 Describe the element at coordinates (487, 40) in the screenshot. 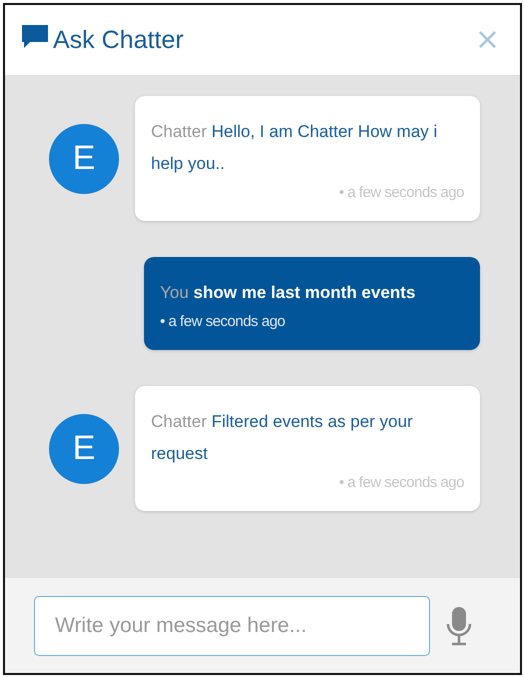

I see `close-button: ×` at that location.